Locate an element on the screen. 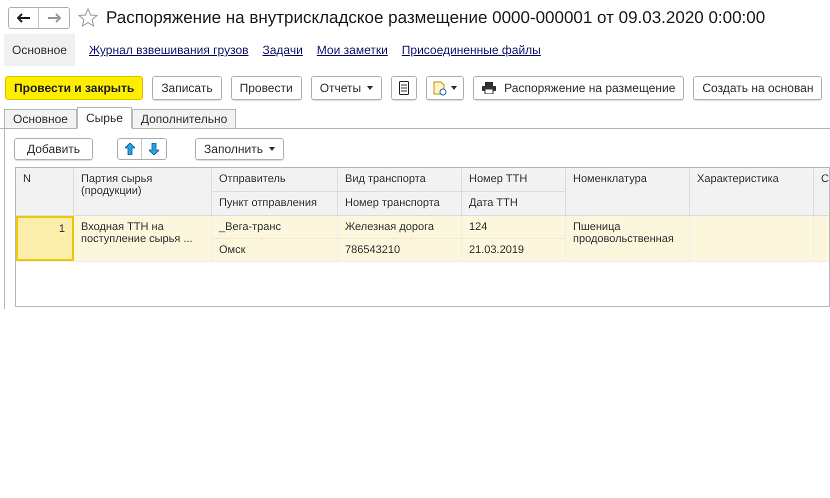 This screenshot has height=498, width=830. nav-link: Задачи is located at coordinates (282, 50).